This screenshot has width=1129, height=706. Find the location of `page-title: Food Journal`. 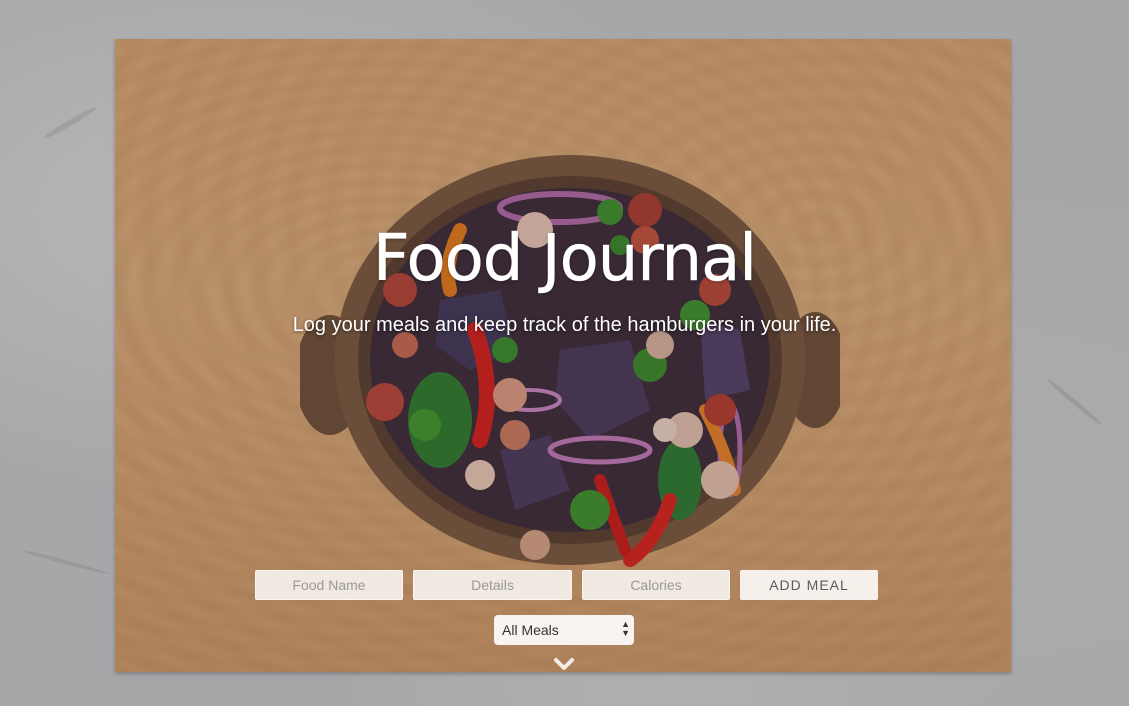

page-title: Food Journal is located at coordinates (565, 259).